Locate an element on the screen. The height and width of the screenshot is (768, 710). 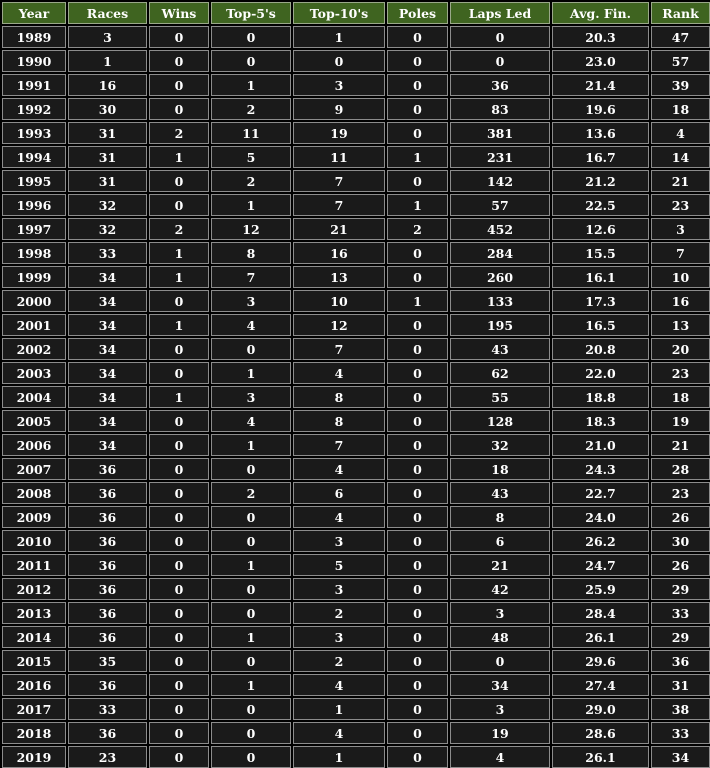
cell-races: 32 is located at coordinates (107, 205).